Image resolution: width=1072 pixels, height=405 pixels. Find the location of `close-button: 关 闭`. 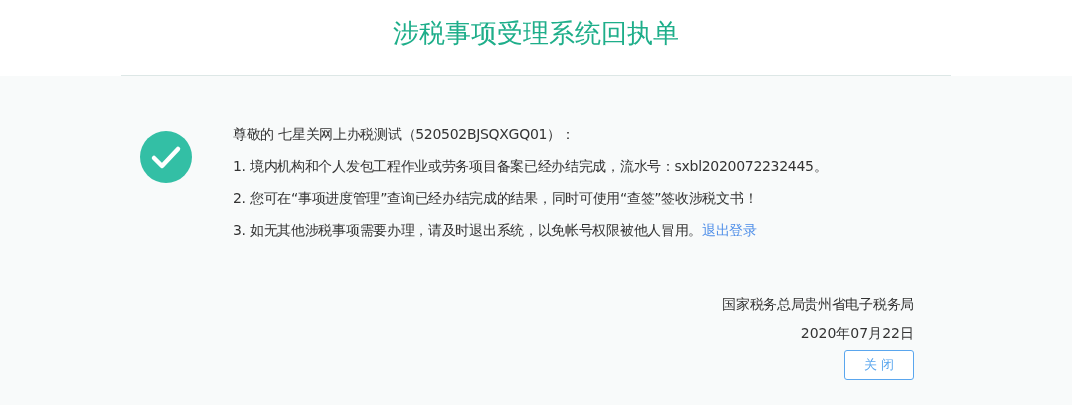

close-button: 关 闭 is located at coordinates (879, 365).